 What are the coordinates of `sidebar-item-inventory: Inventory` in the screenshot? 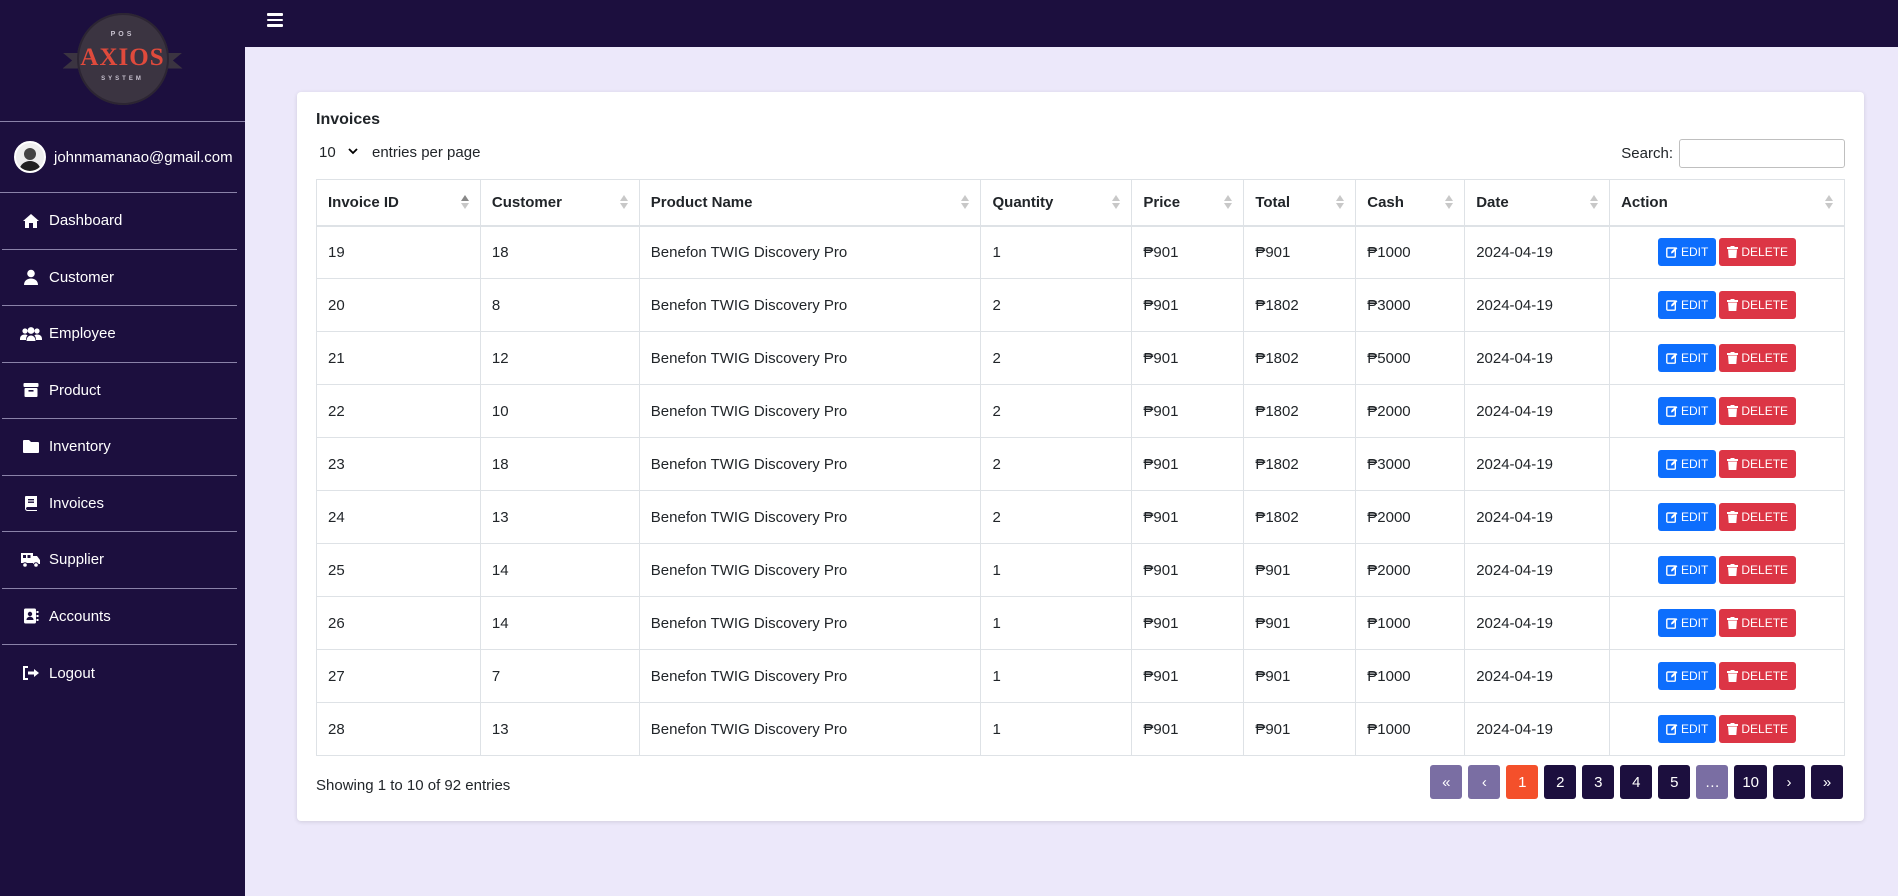 It's located at (119, 447).